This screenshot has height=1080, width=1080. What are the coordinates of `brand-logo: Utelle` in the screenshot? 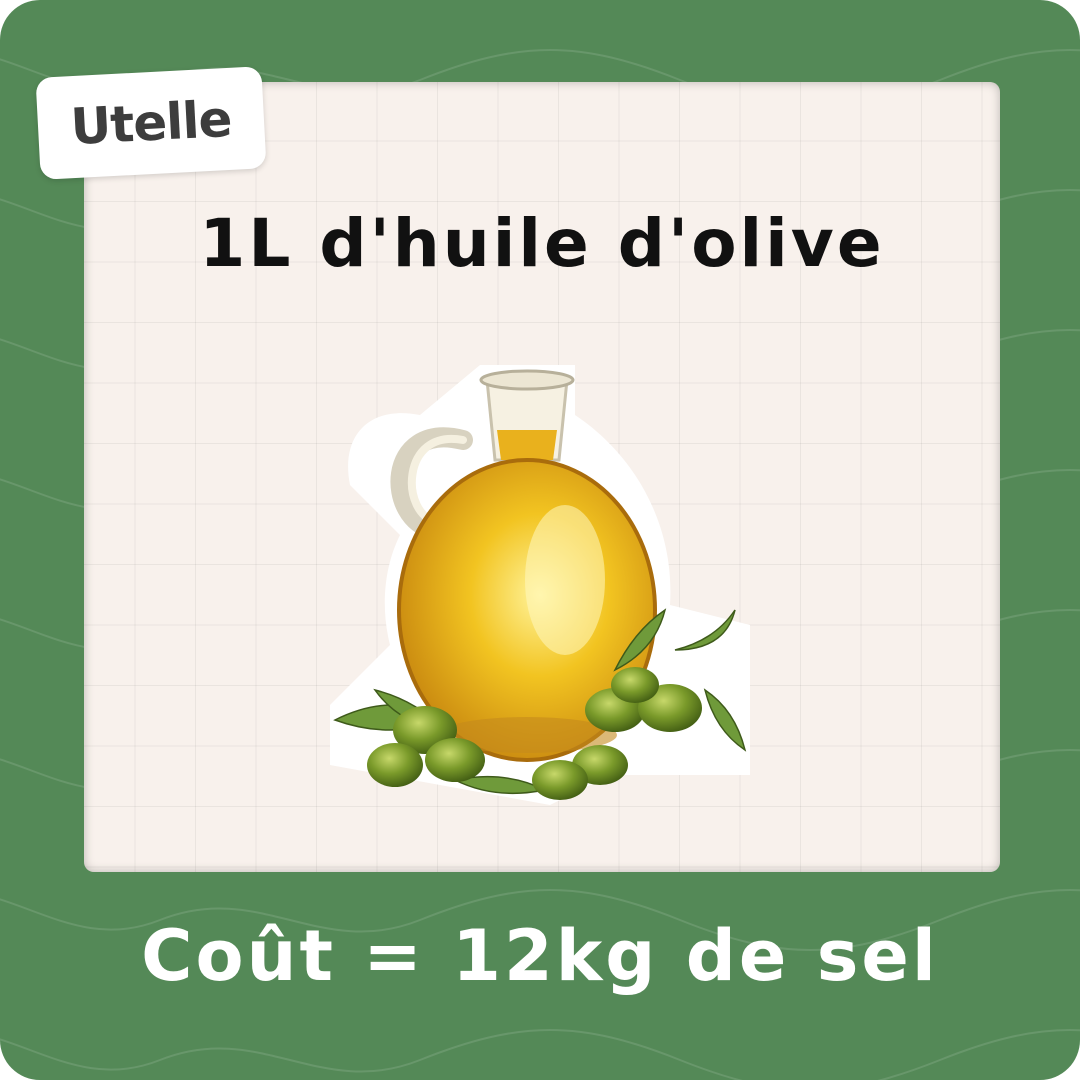 It's located at (151, 123).